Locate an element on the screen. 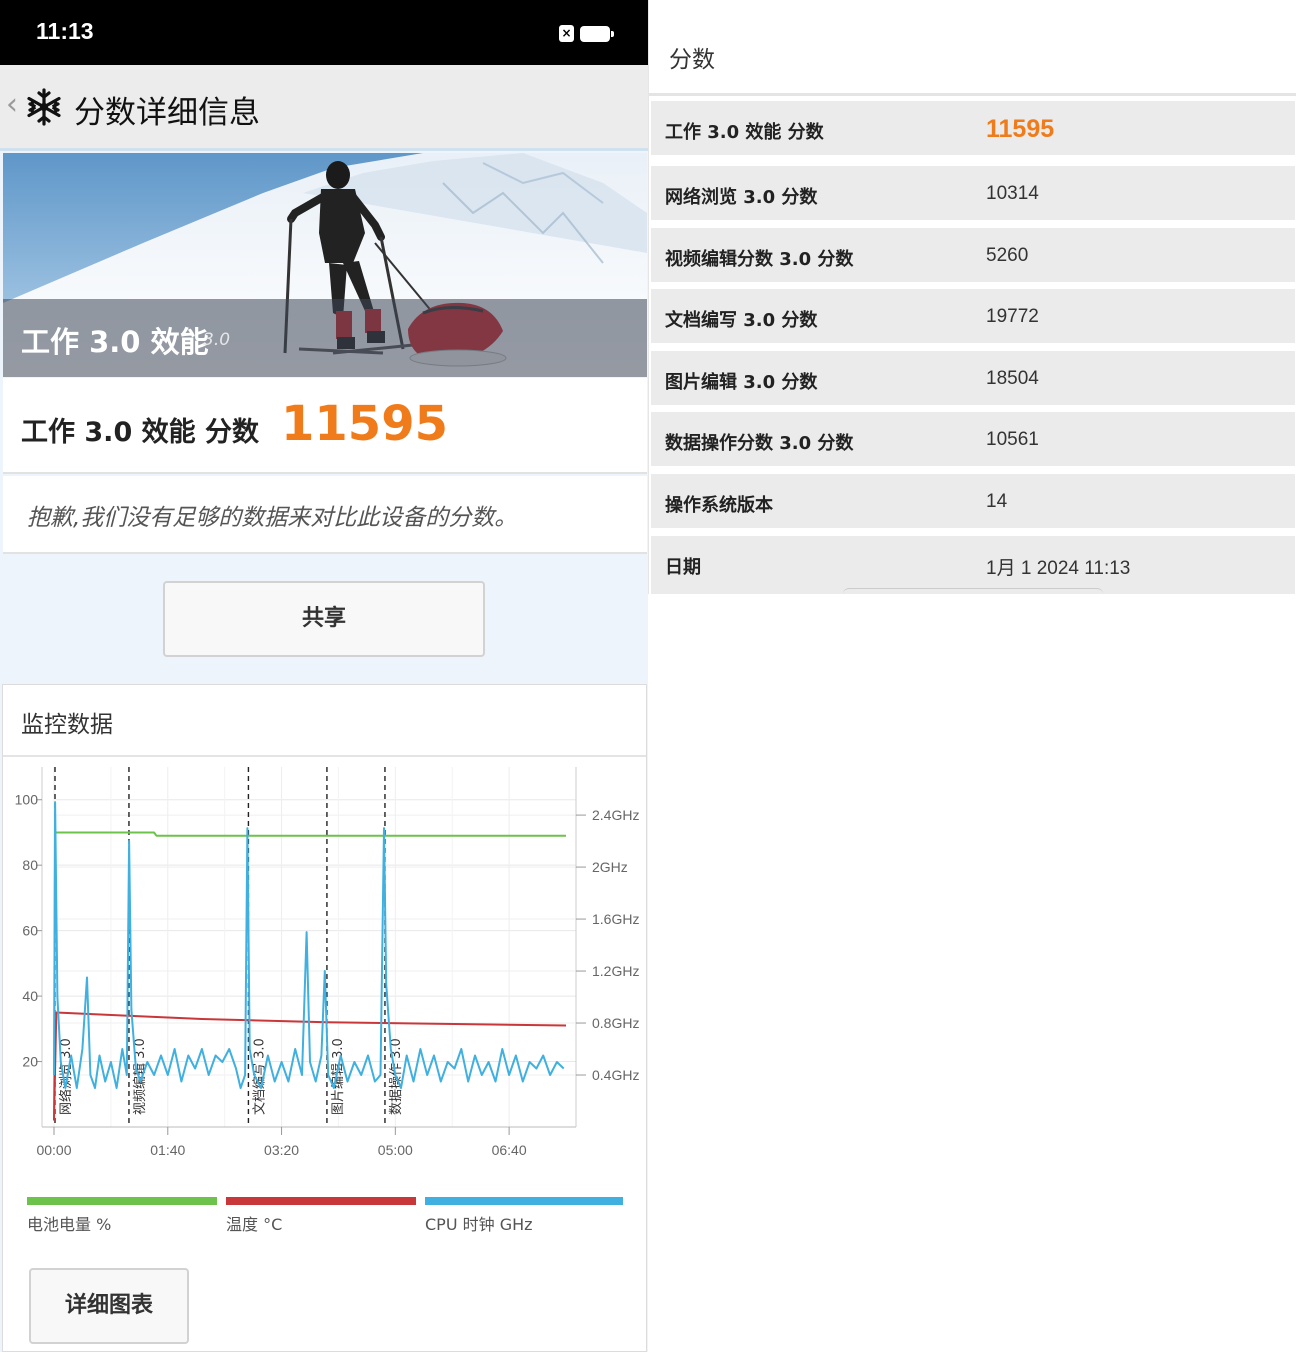 This screenshot has height=1352, width=1296. legend-battery: 电池电量 % is located at coordinates (122, 1217).